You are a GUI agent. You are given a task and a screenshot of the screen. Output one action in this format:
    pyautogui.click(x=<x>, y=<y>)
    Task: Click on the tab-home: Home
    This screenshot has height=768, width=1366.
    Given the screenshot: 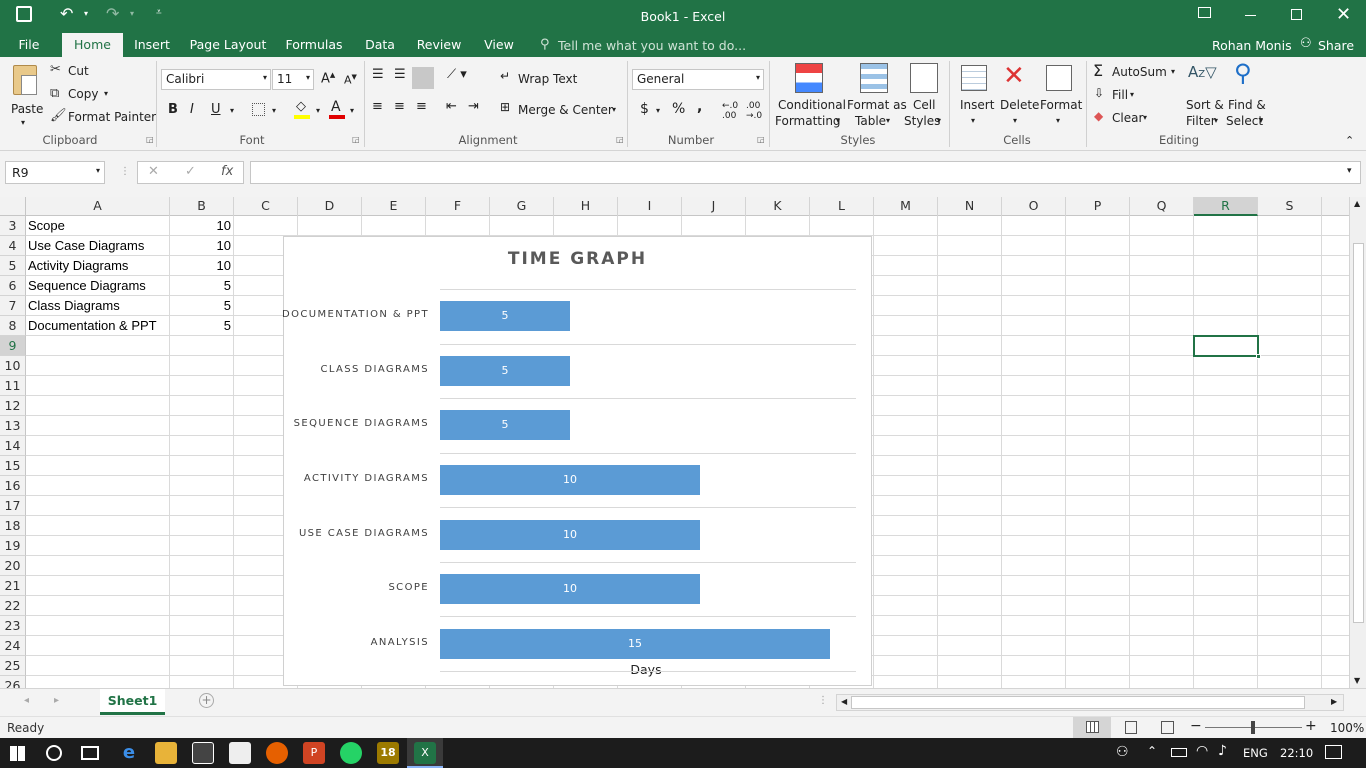 What is the action you would take?
    pyautogui.click(x=92, y=45)
    